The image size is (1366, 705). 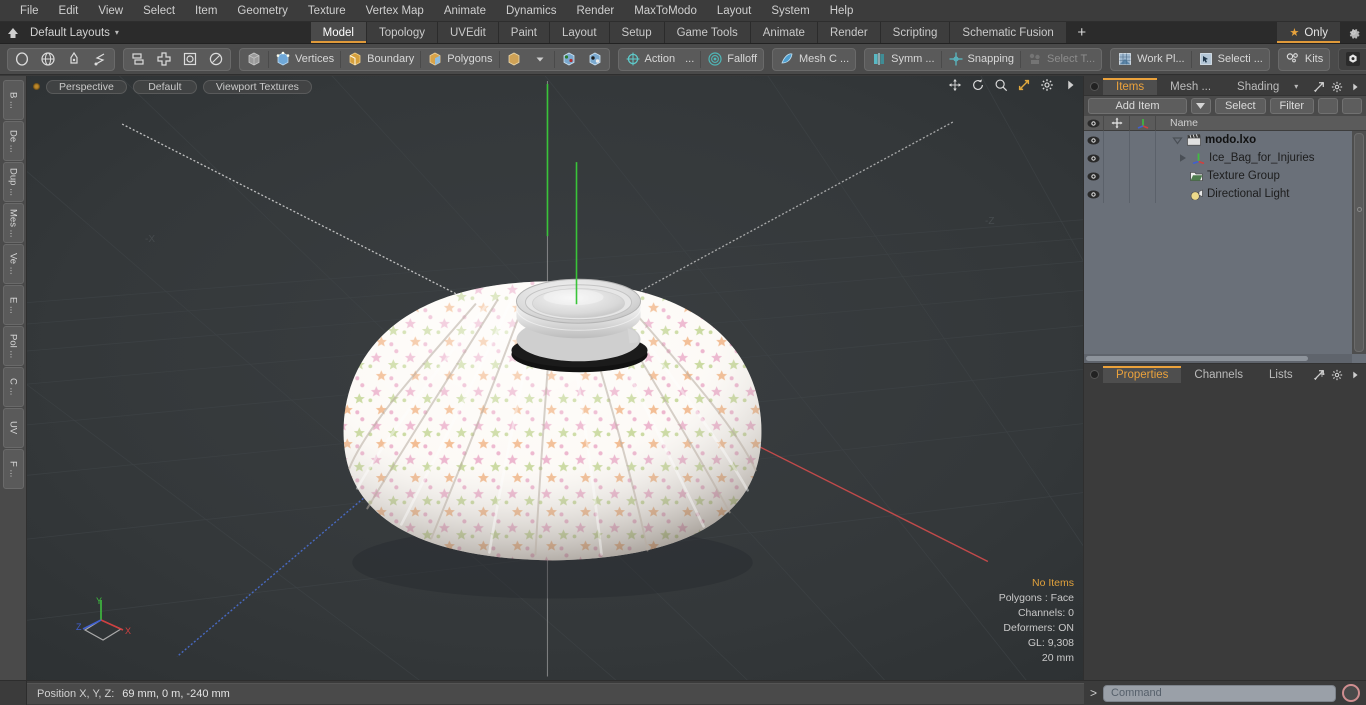 What do you see at coordinates (100, 59) in the screenshot?
I see `curve-tool-button` at bounding box center [100, 59].